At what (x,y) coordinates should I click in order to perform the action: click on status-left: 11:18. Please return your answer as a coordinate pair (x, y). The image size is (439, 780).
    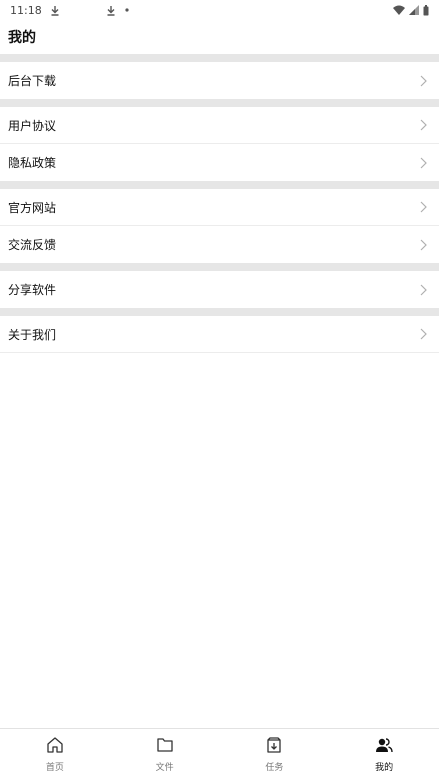
    Looking at the image, I should click on (70, 10).